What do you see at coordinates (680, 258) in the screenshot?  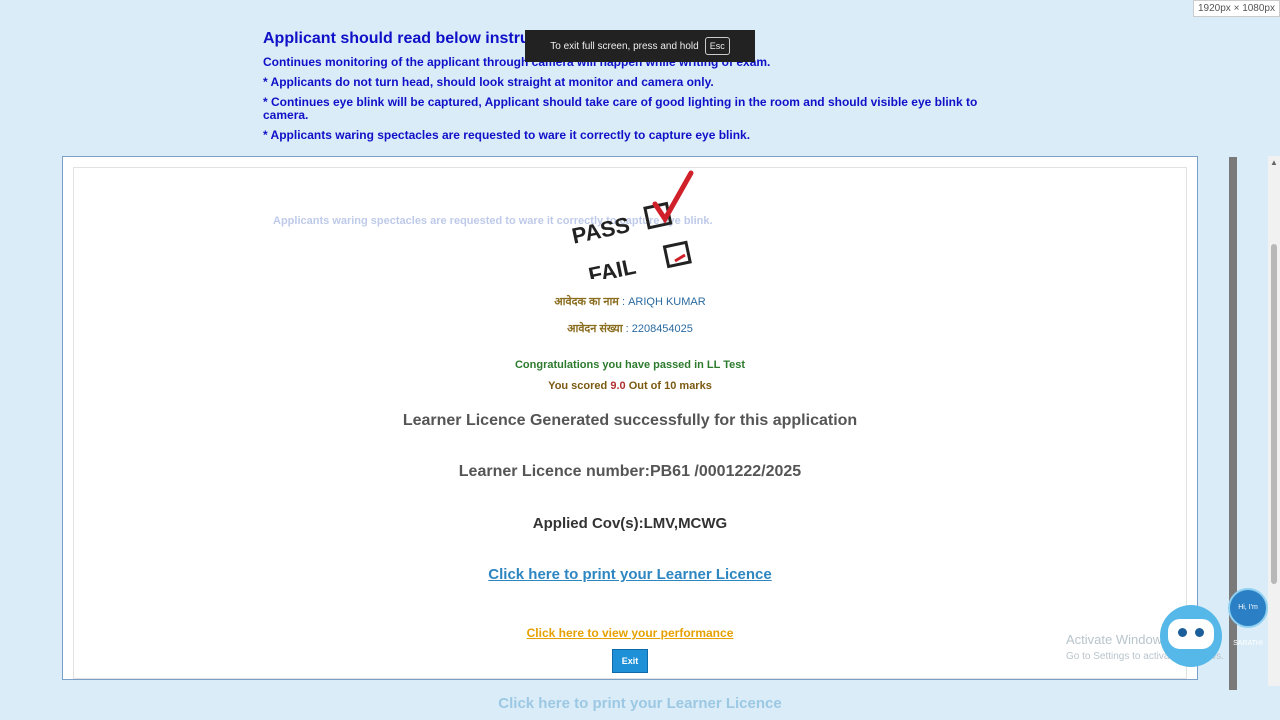 I see `red-mark-icon` at bounding box center [680, 258].